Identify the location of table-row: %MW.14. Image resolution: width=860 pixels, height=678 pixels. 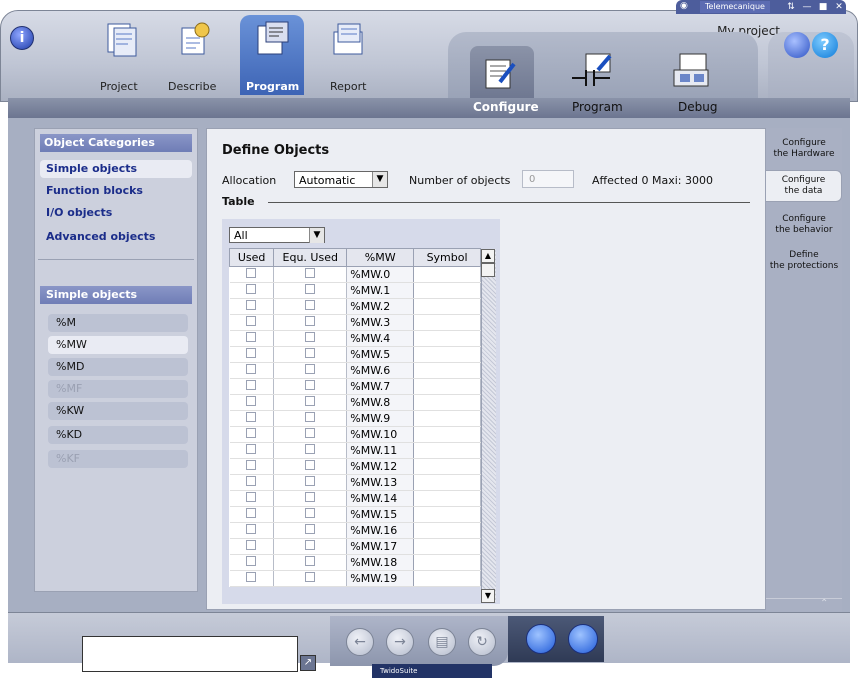
(355, 498).